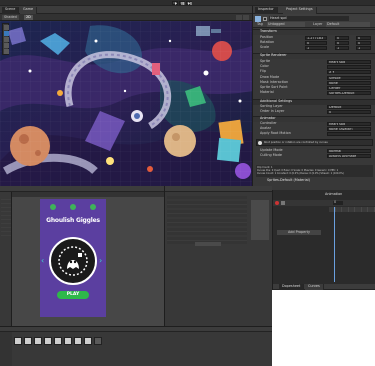 The height and width of the screenshot is (366, 375). I want to click on animator-field: None (Avatar), so click(349, 129).